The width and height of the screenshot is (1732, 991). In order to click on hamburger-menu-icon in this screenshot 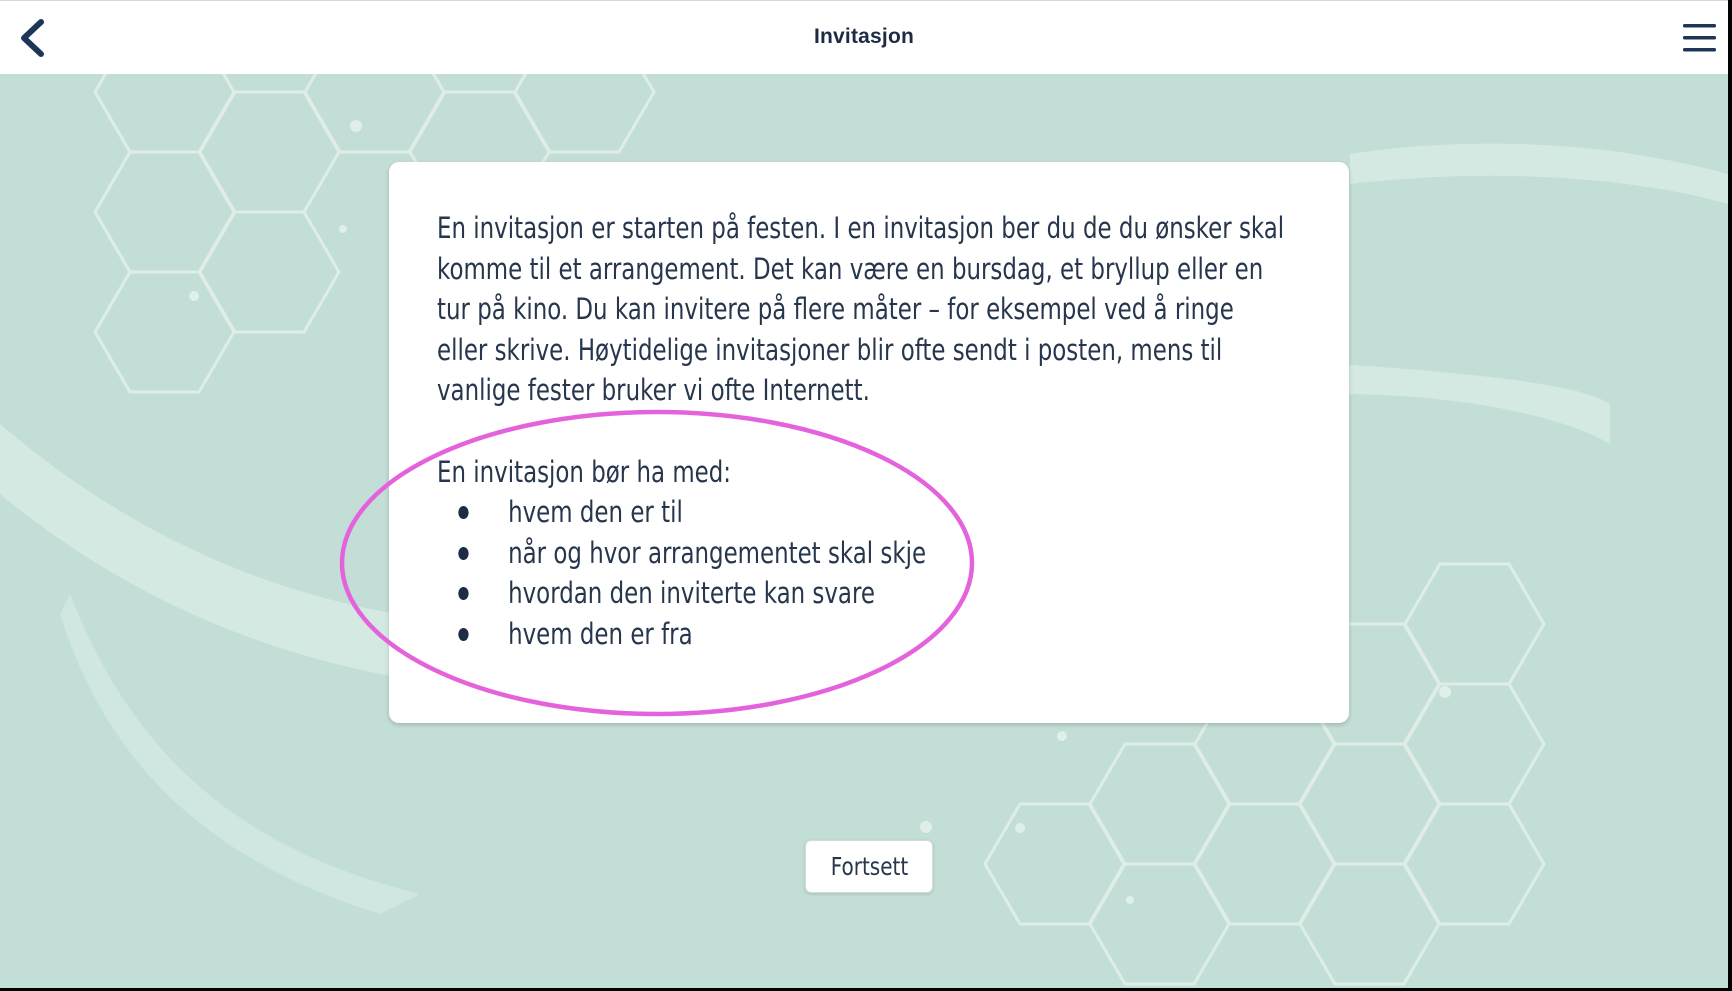, I will do `click(1699, 38)`.